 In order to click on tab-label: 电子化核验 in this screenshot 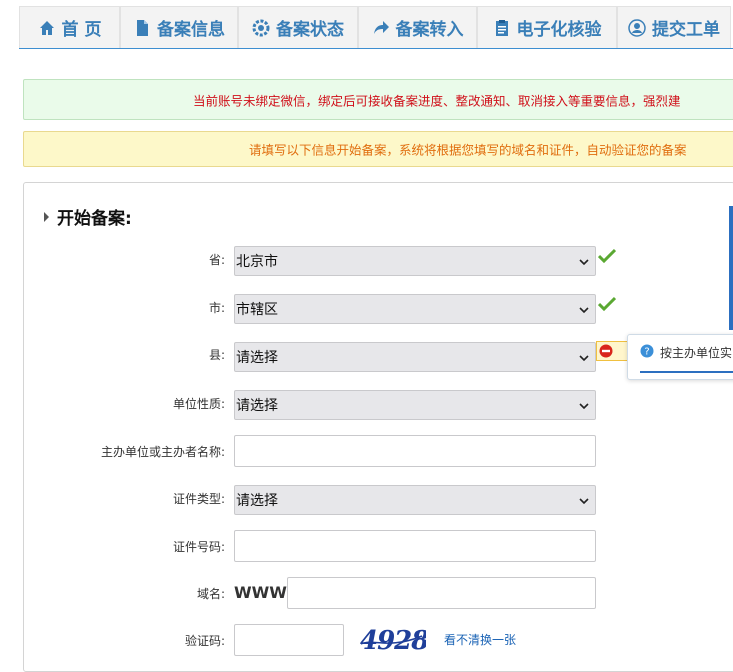, I will do `click(559, 30)`.